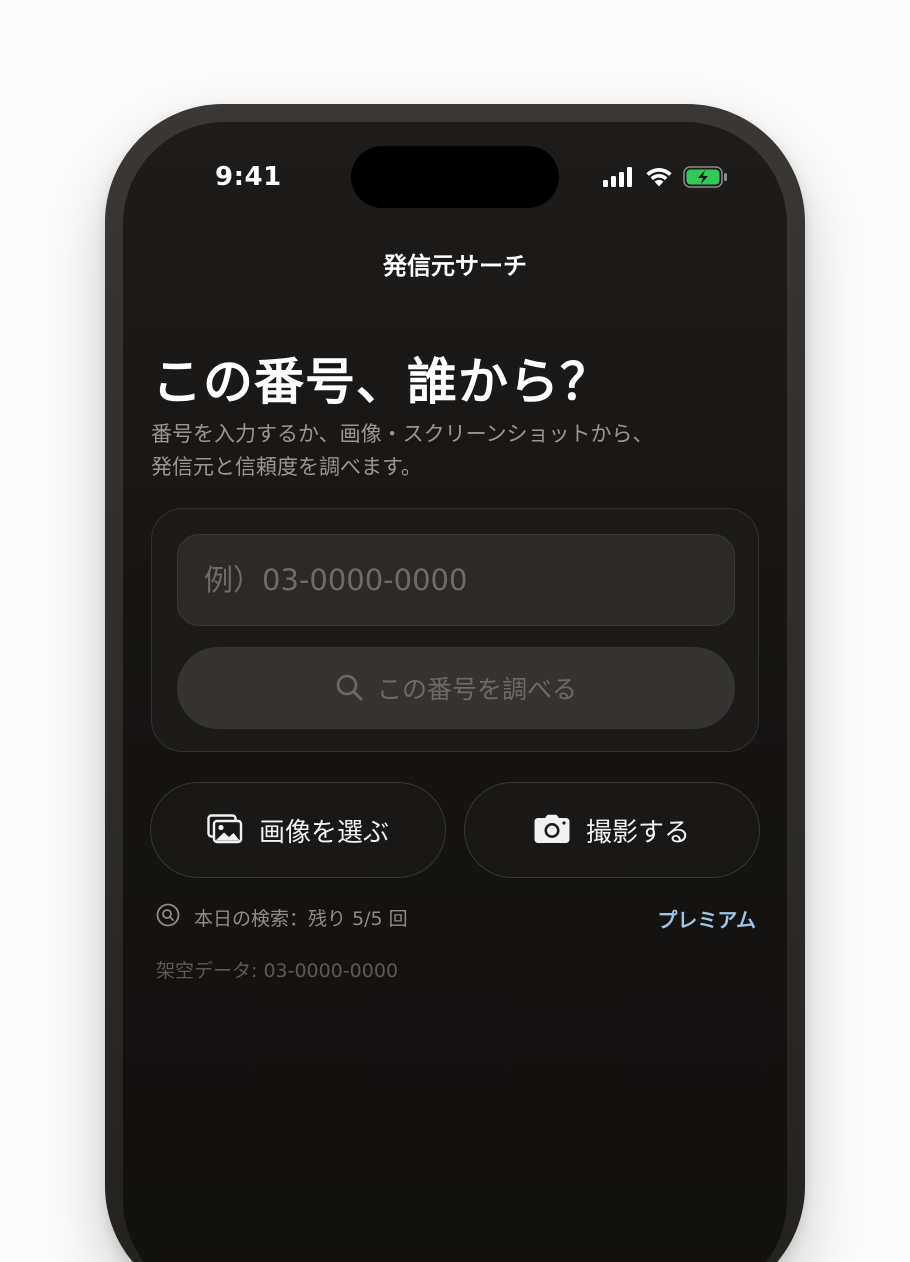 The height and width of the screenshot is (1262, 910). What do you see at coordinates (659, 179) in the screenshot?
I see `wifi-icon` at bounding box center [659, 179].